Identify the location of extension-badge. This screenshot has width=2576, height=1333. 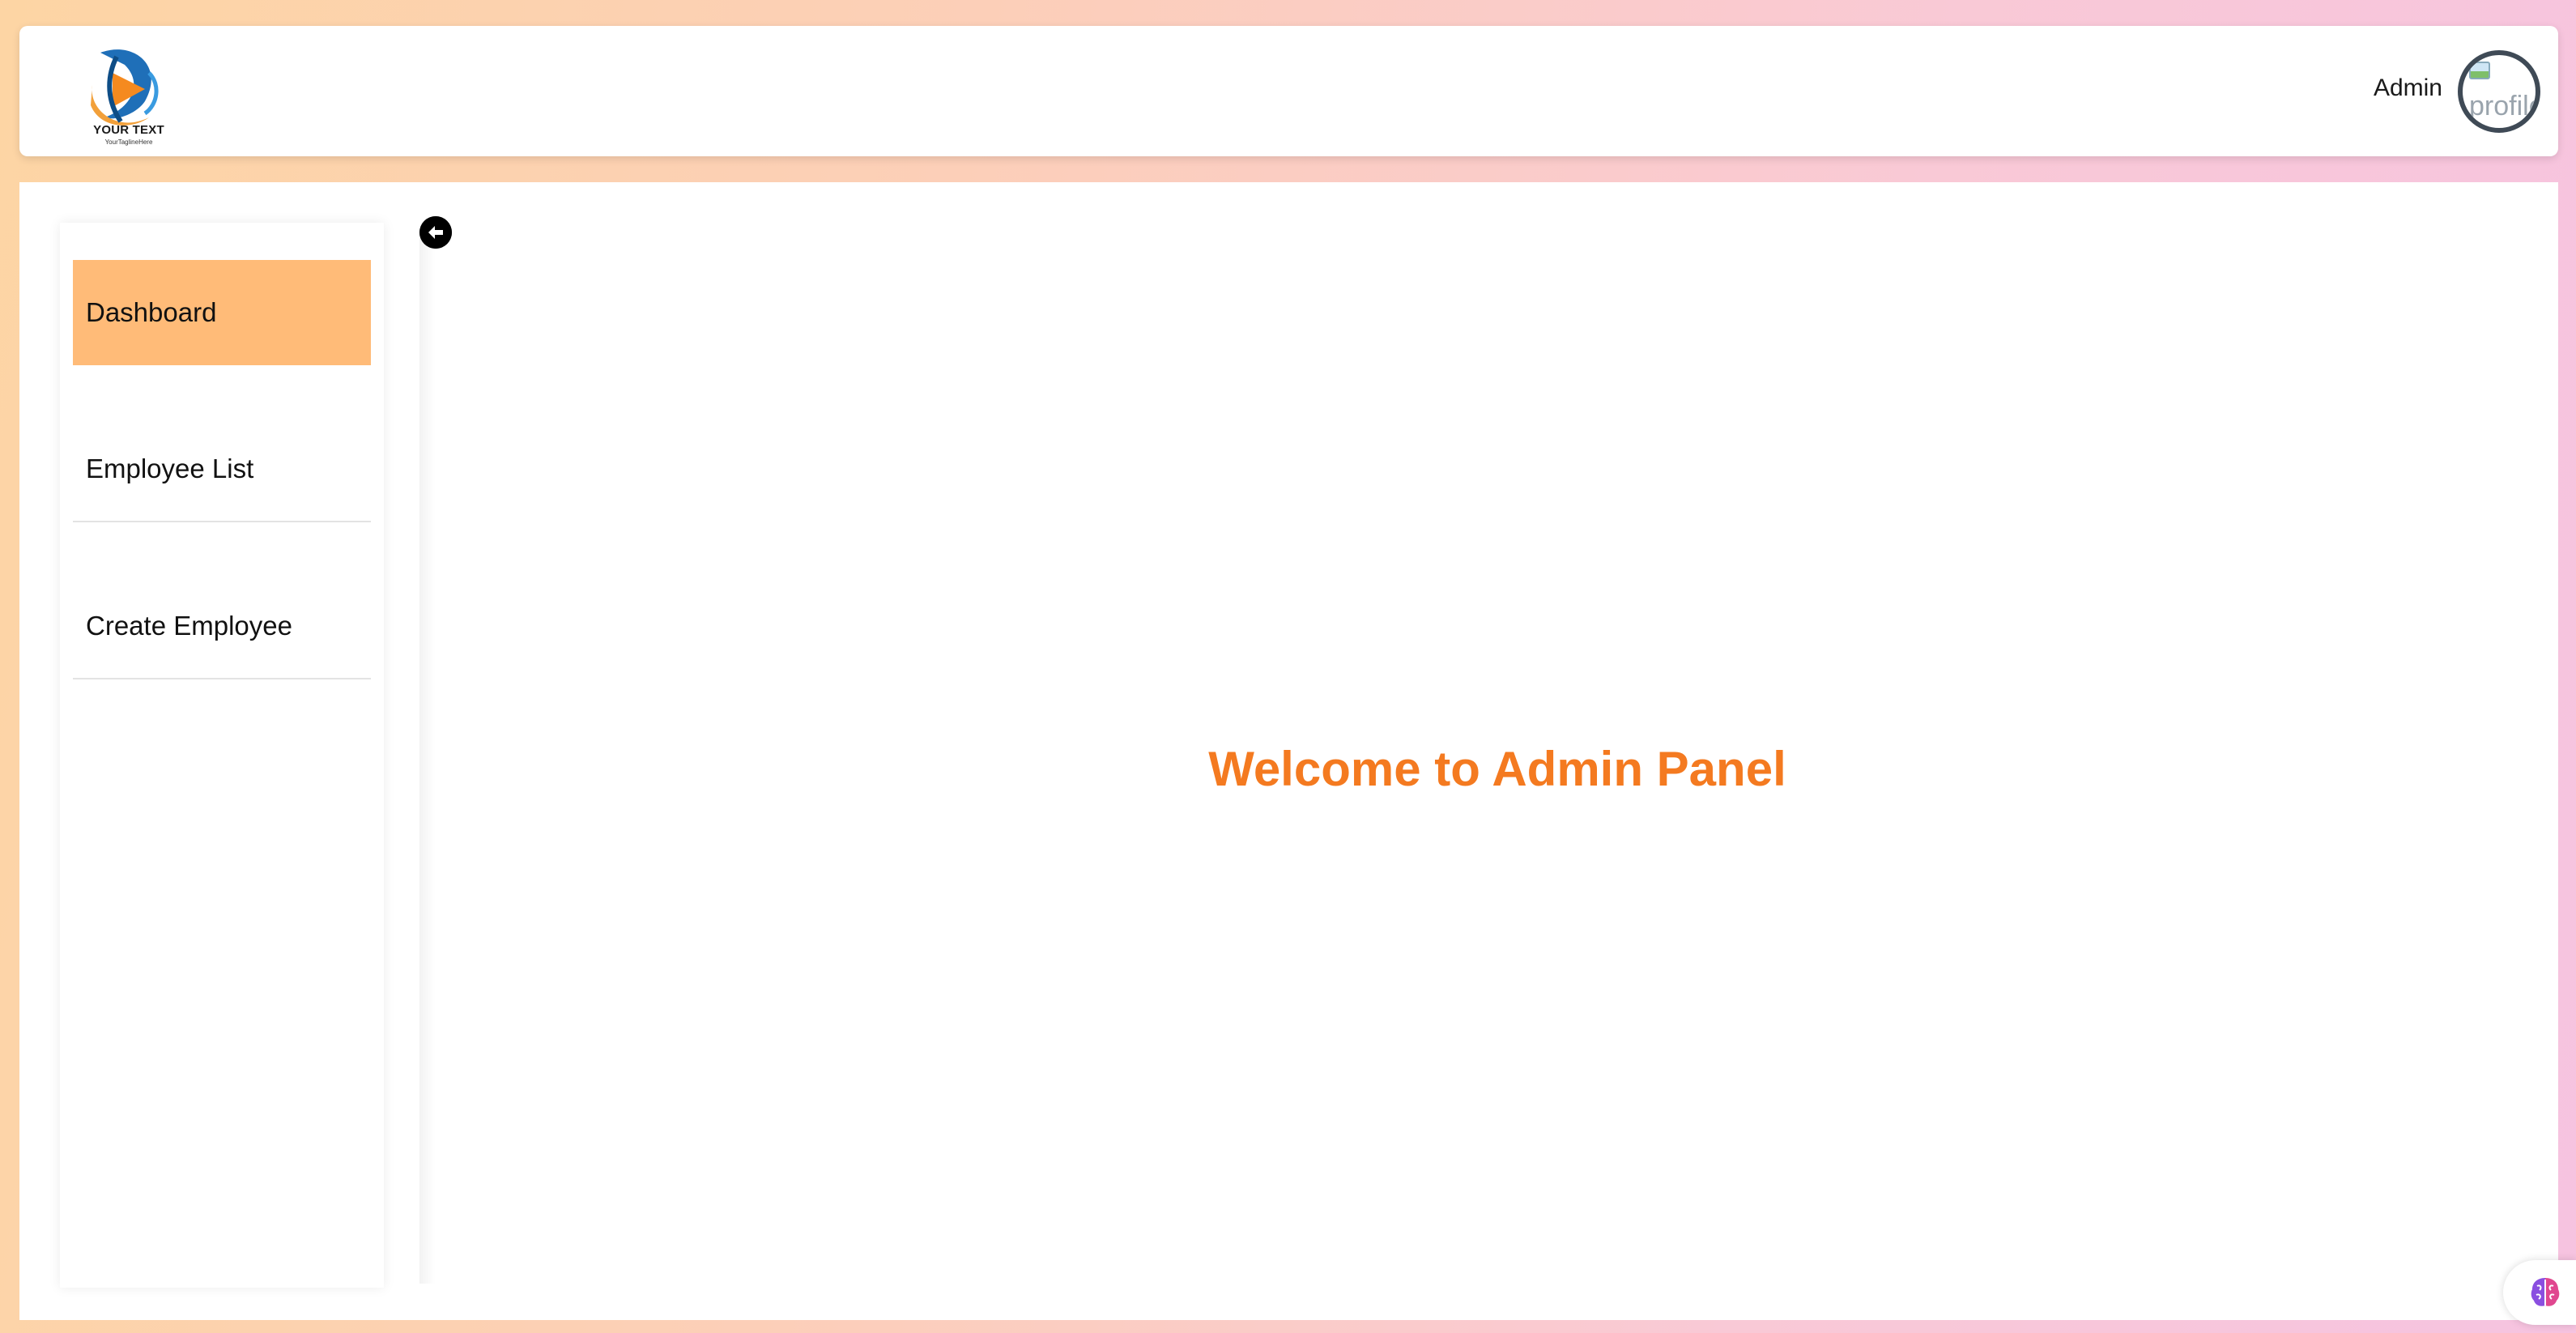
(2539, 1292).